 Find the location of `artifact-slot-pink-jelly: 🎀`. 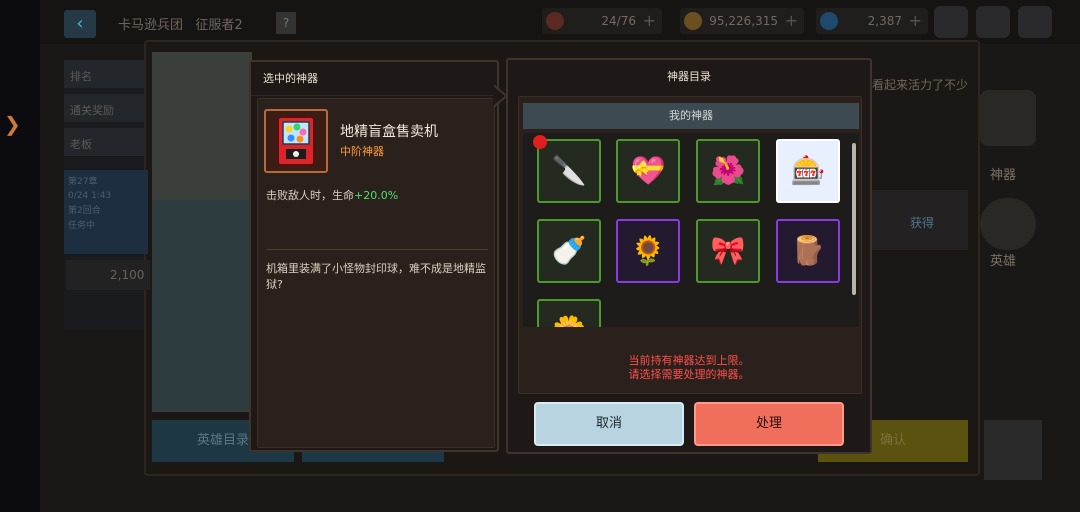

artifact-slot-pink-jelly: 🎀 is located at coordinates (728, 251).